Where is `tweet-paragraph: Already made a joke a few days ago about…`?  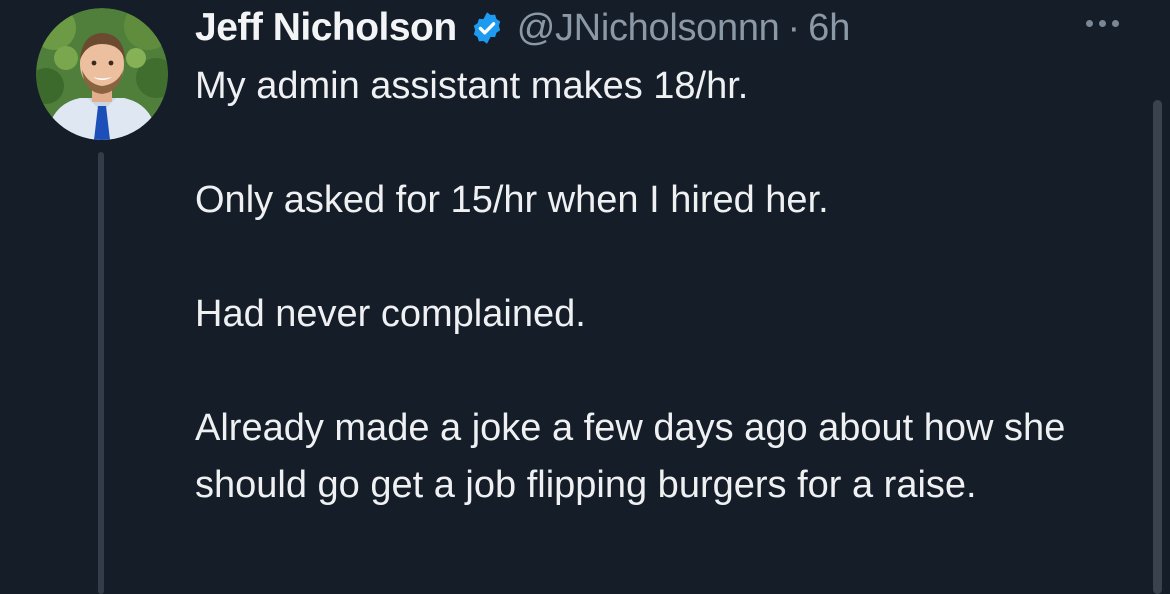
tweet-paragraph: Already made a joke a few days ago about… is located at coordinates (630, 456).